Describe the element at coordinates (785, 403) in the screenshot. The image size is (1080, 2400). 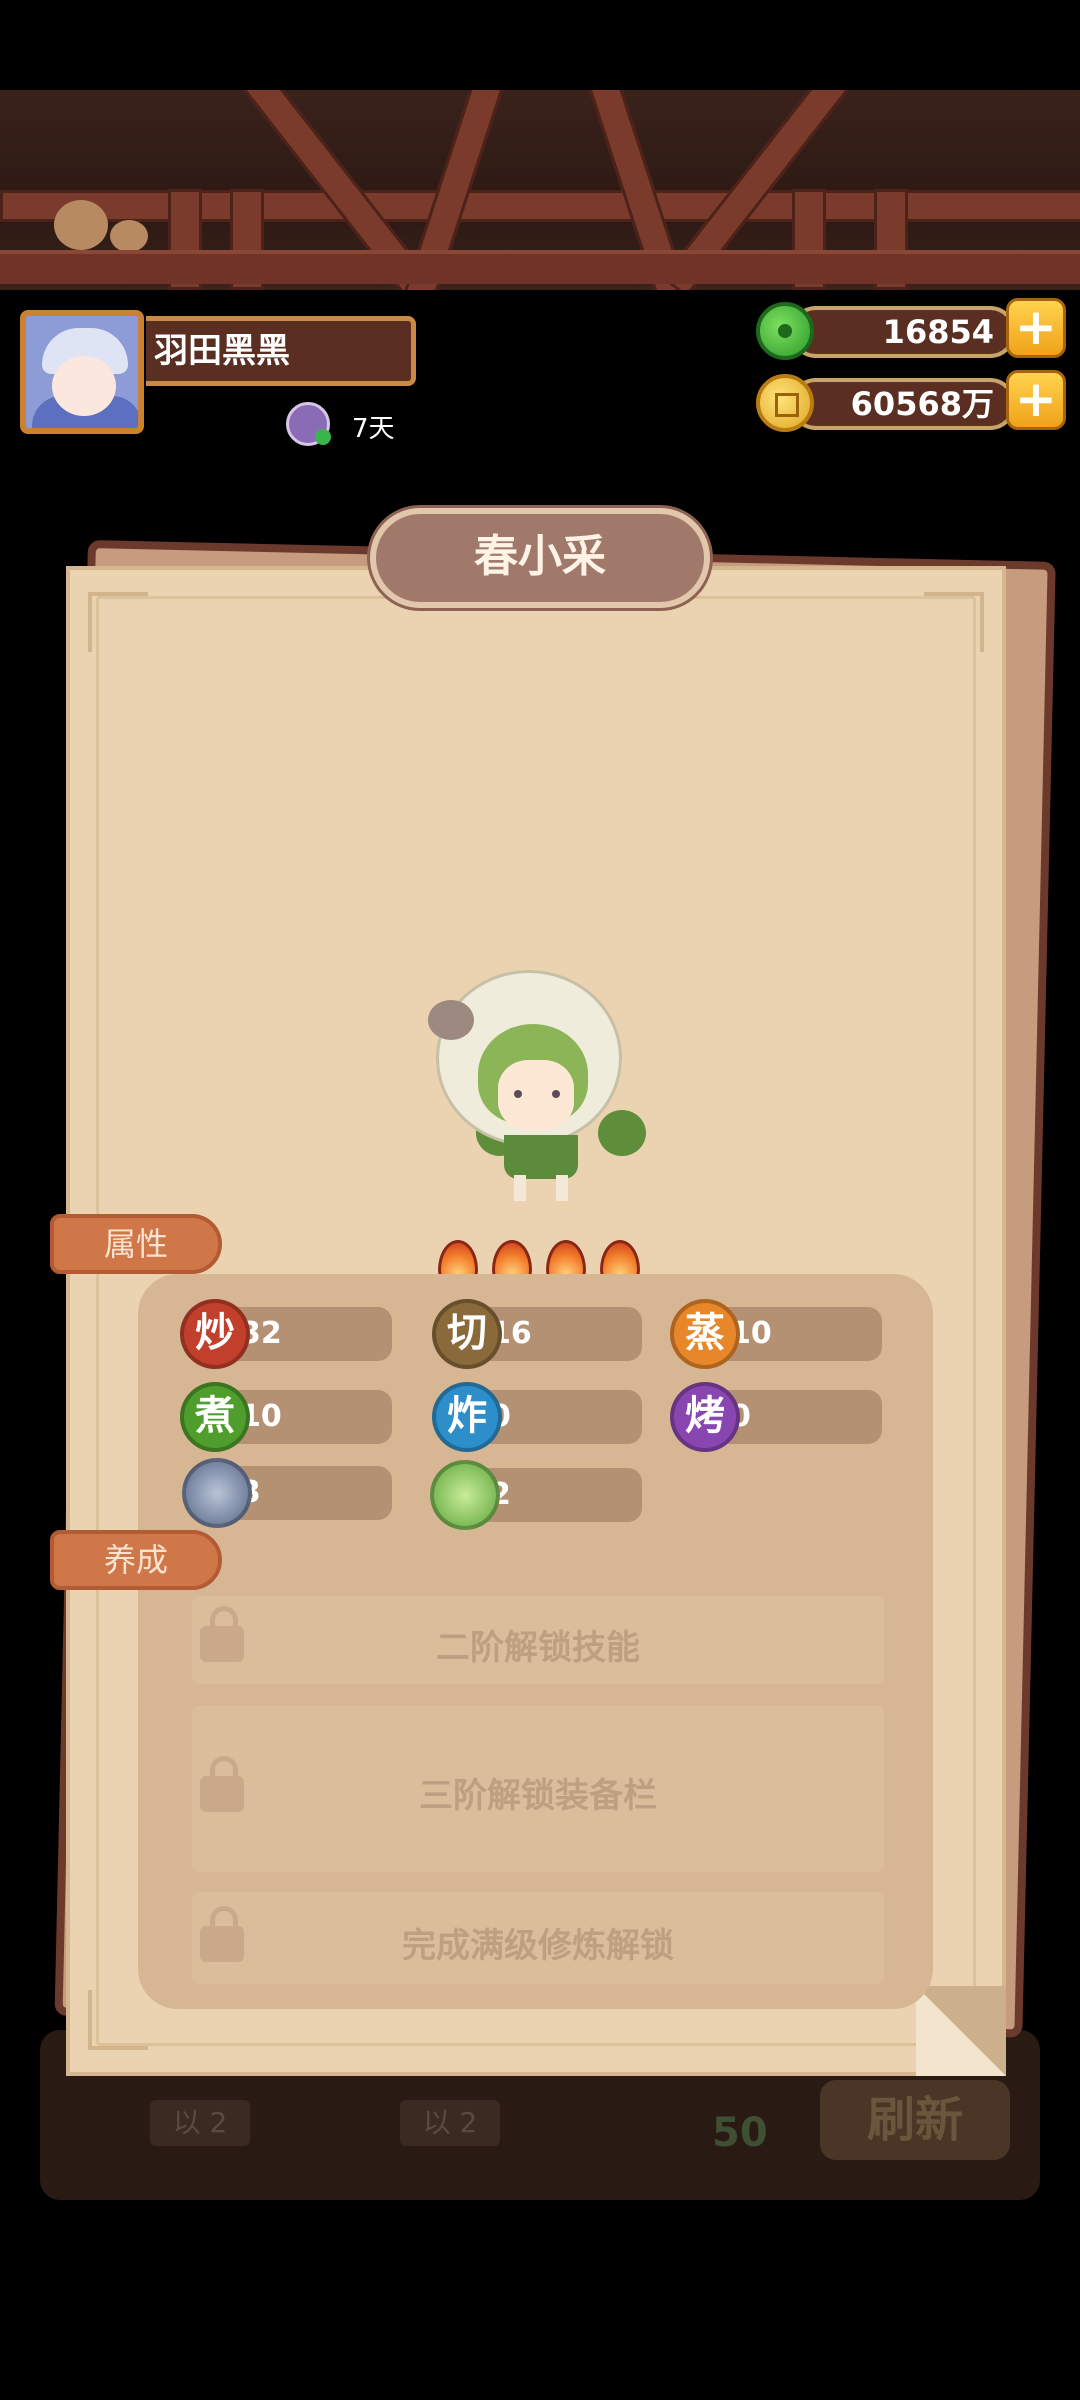
I see `coin-icon` at that location.